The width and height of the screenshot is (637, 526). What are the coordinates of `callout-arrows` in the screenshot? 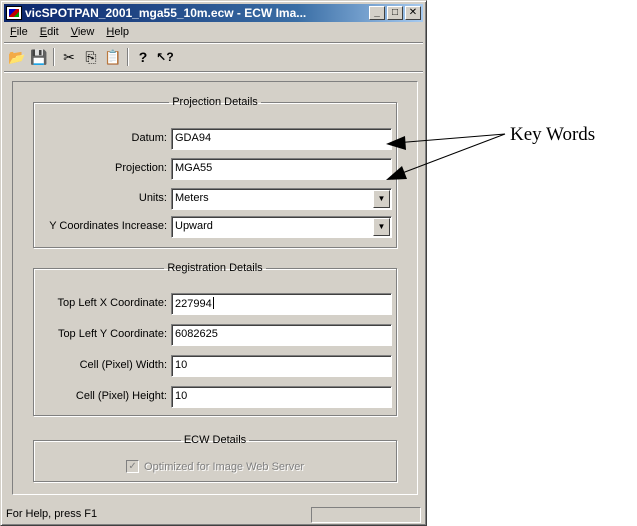 It's located at (446, 156).